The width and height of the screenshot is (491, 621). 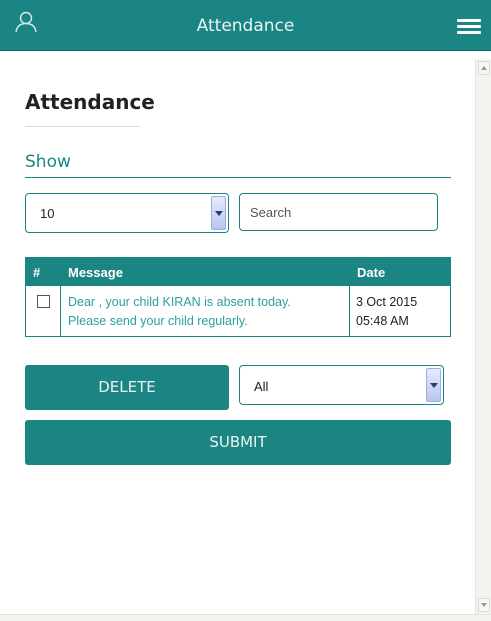 I want to click on filter-value: All, so click(x=261, y=386).